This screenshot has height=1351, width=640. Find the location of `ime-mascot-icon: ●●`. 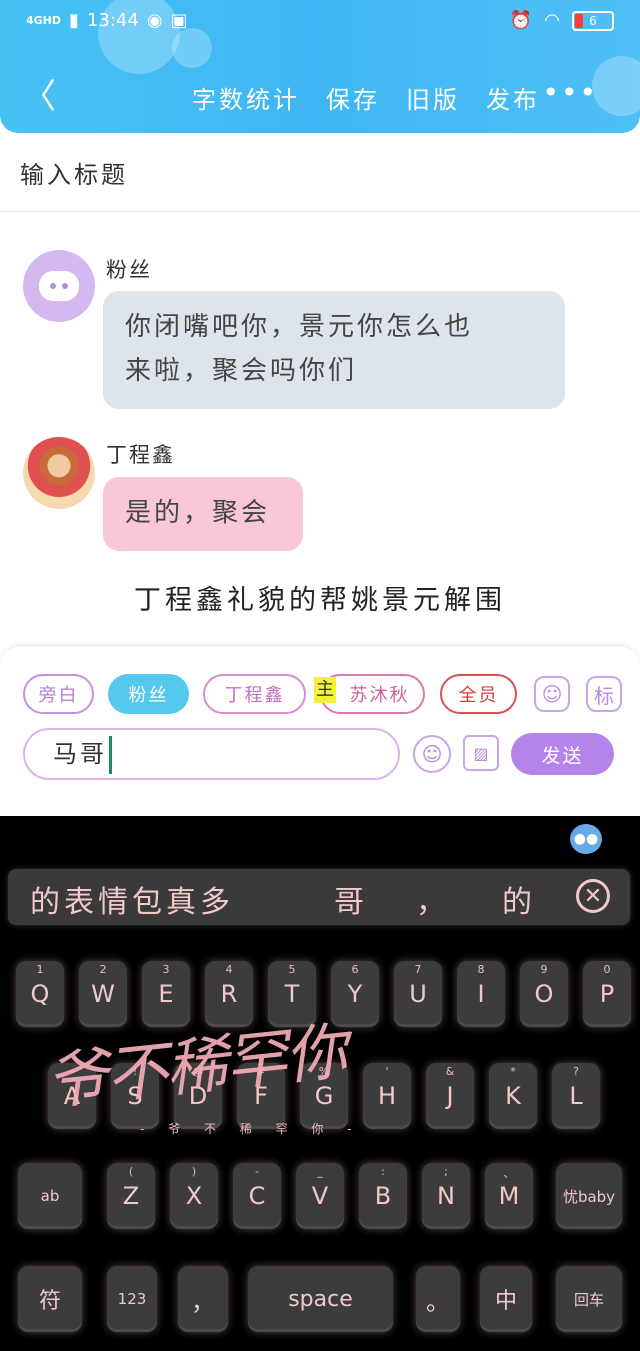

ime-mascot-icon: ●● is located at coordinates (586, 839).